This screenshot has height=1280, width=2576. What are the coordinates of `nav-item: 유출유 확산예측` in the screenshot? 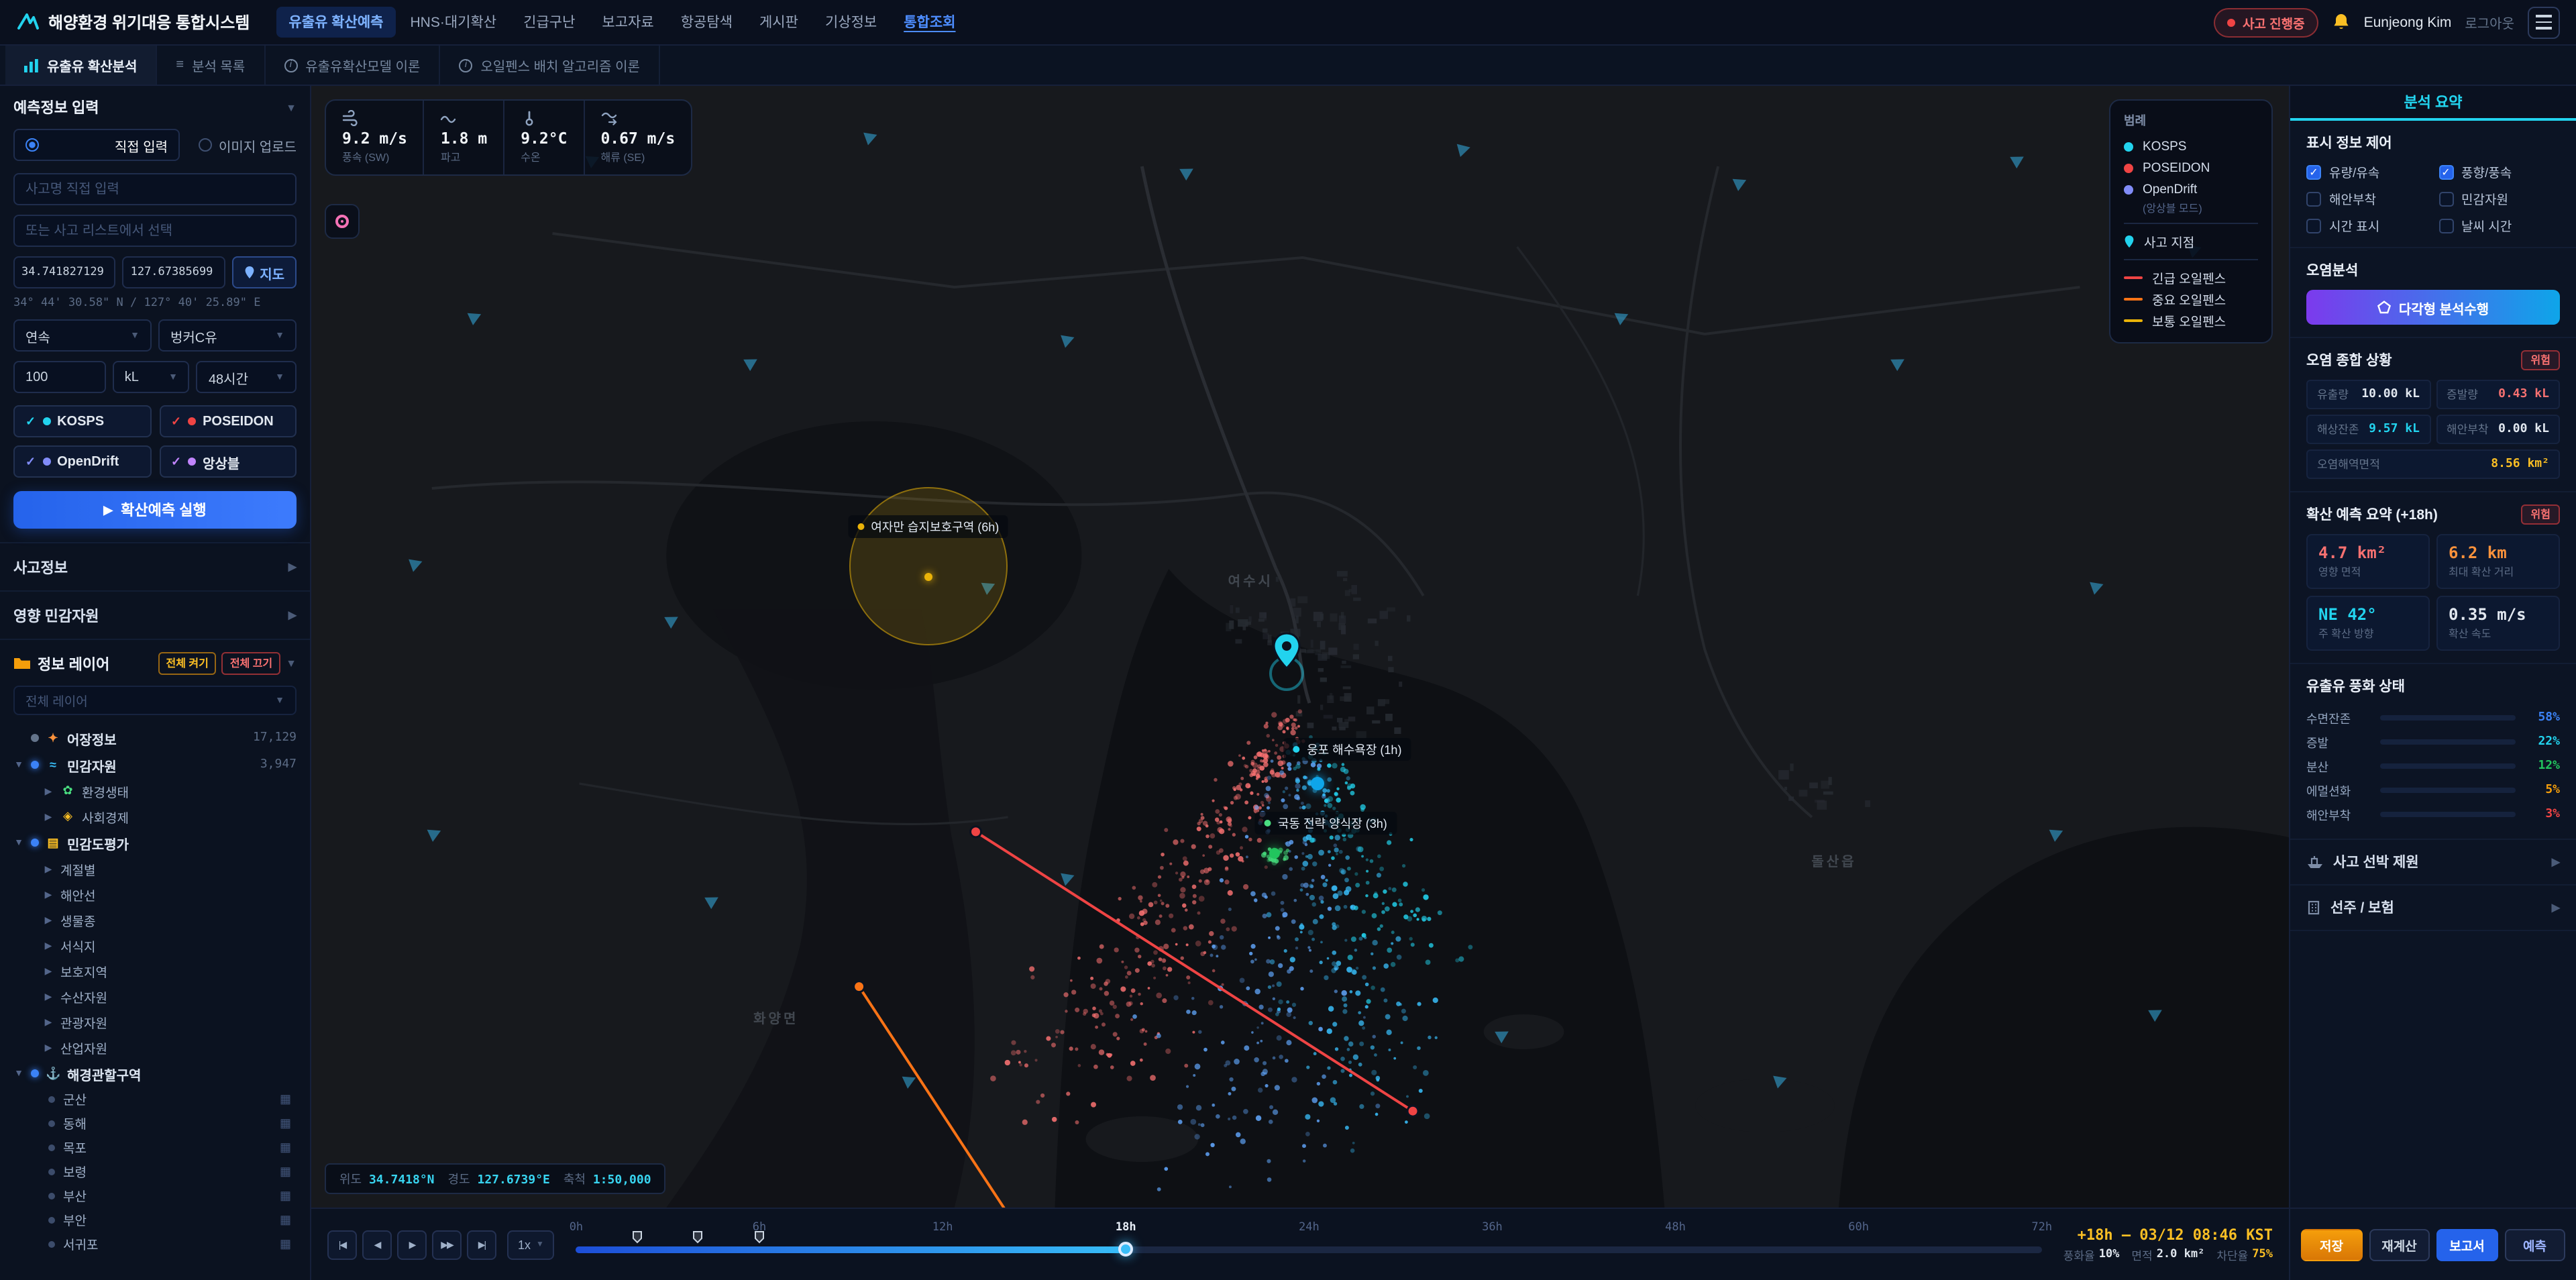 It's located at (336, 22).